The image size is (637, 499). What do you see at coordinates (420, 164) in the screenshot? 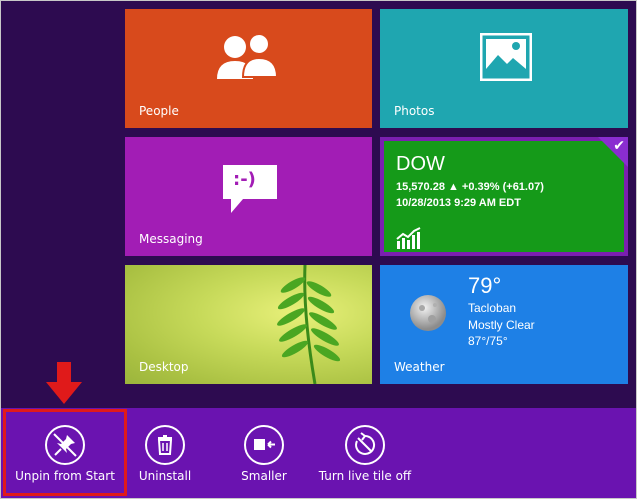
I see `dow-title: DOW` at bounding box center [420, 164].